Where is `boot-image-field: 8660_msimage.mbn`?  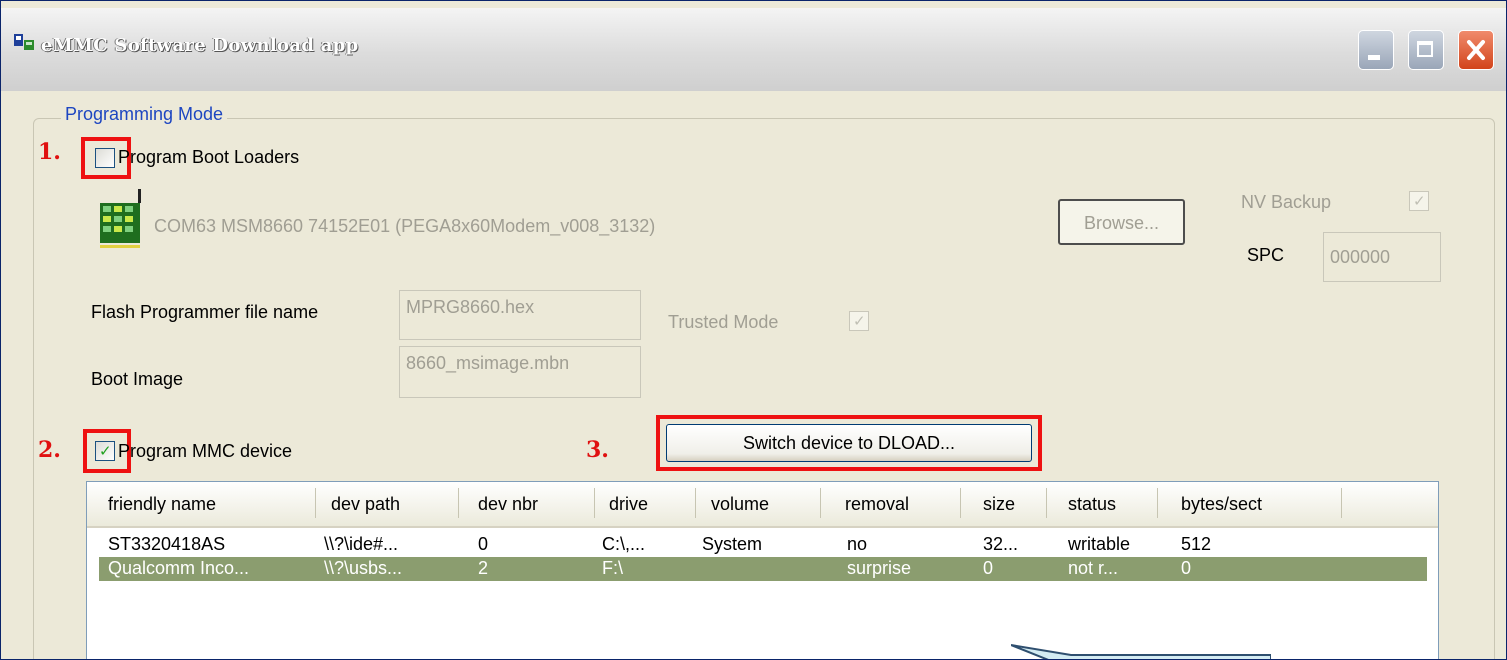 boot-image-field: 8660_msimage.mbn is located at coordinates (520, 372).